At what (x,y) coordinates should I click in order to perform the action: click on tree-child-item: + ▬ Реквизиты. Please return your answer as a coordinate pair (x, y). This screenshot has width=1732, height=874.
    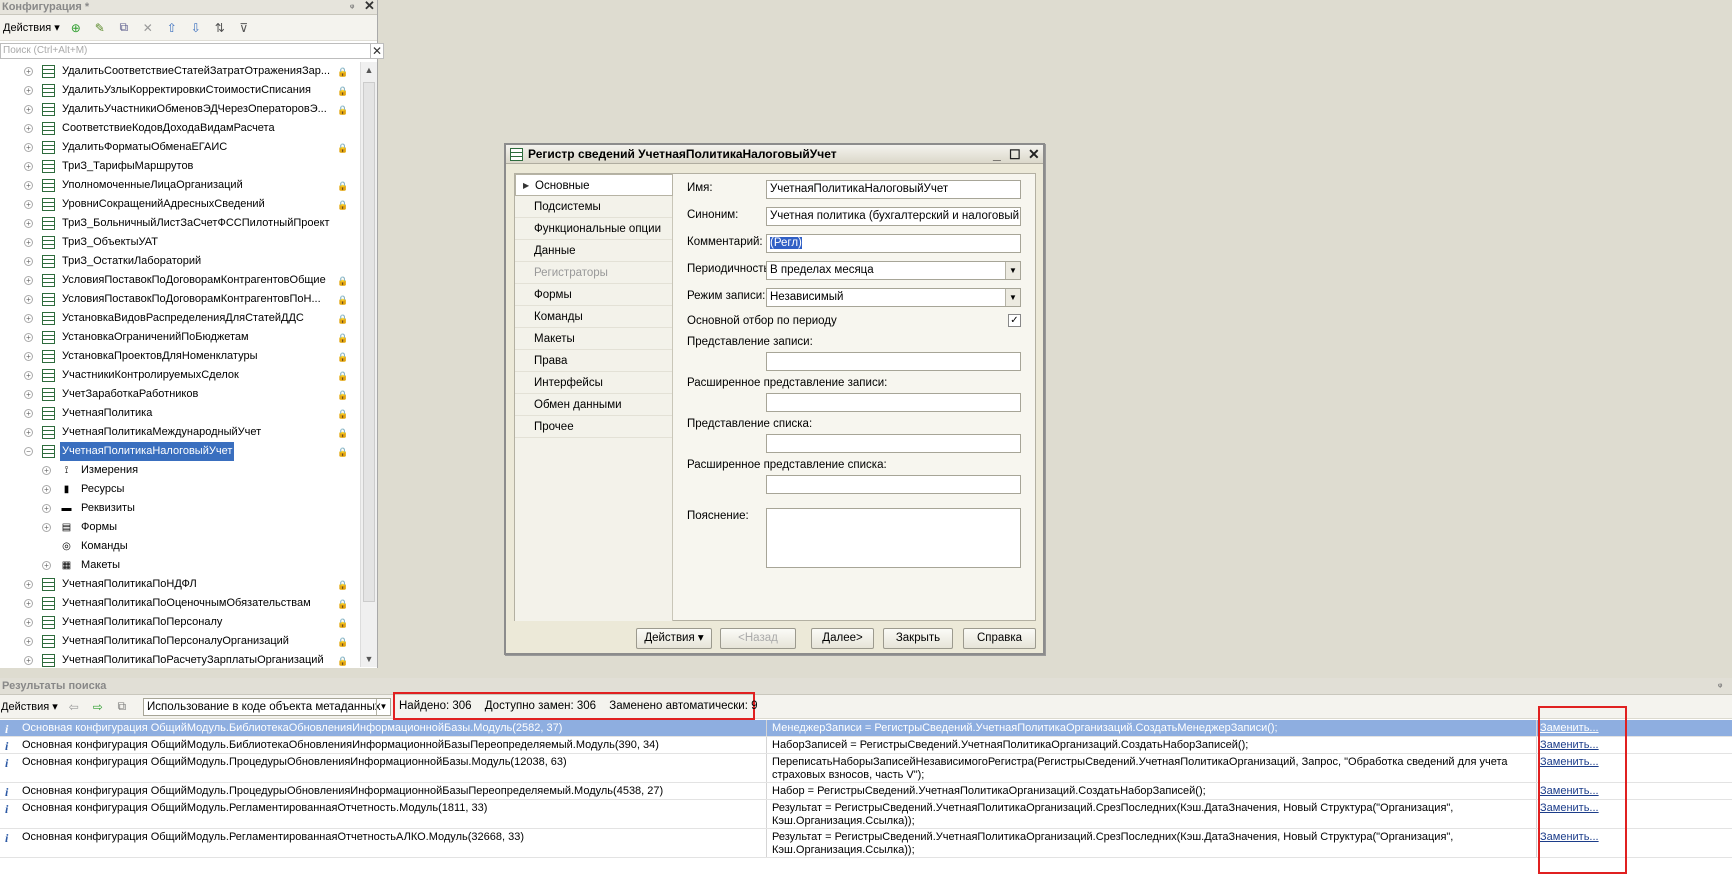
    Looking at the image, I should click on (180, 508).